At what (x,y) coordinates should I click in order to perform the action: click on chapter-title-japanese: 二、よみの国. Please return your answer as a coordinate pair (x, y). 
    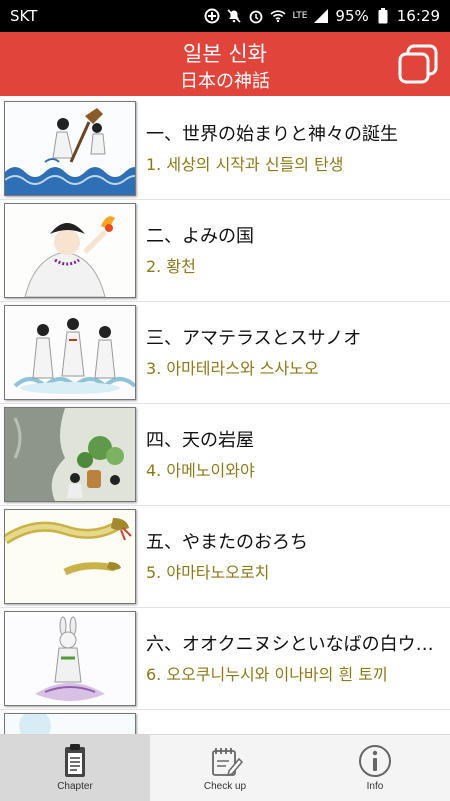
    Looking at the image, I should click on (200, 236).